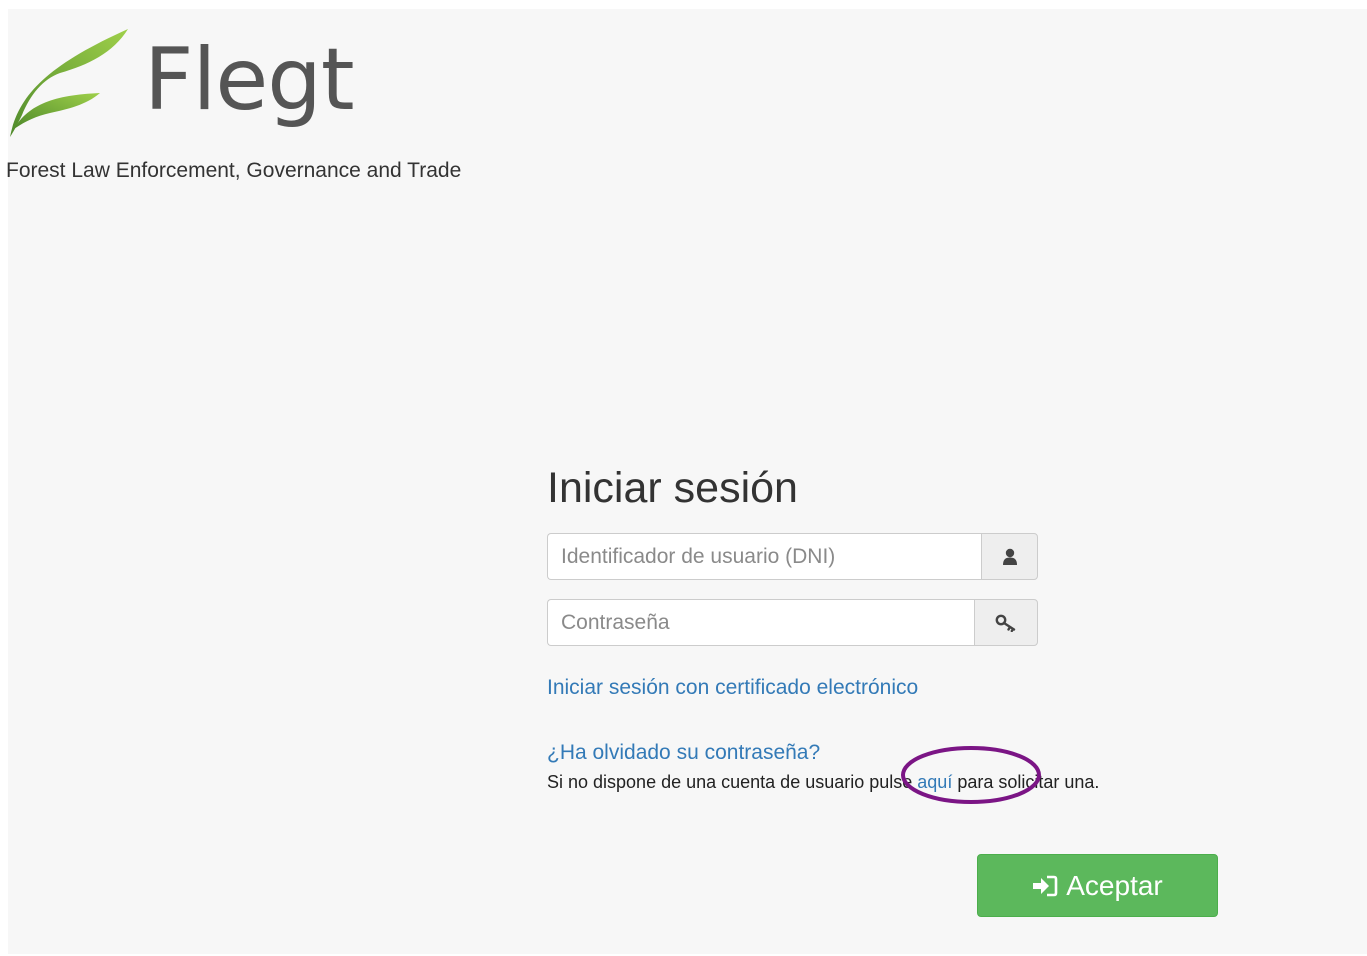  I want to click on user-icon, so click(1009, 556).